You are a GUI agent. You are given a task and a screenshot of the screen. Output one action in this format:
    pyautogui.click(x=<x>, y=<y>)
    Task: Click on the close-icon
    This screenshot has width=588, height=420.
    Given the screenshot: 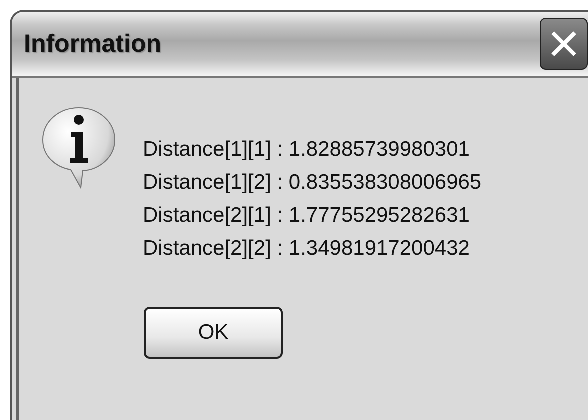 What is the action you would take?
    pyautogui.click(x=564, y=44)
    